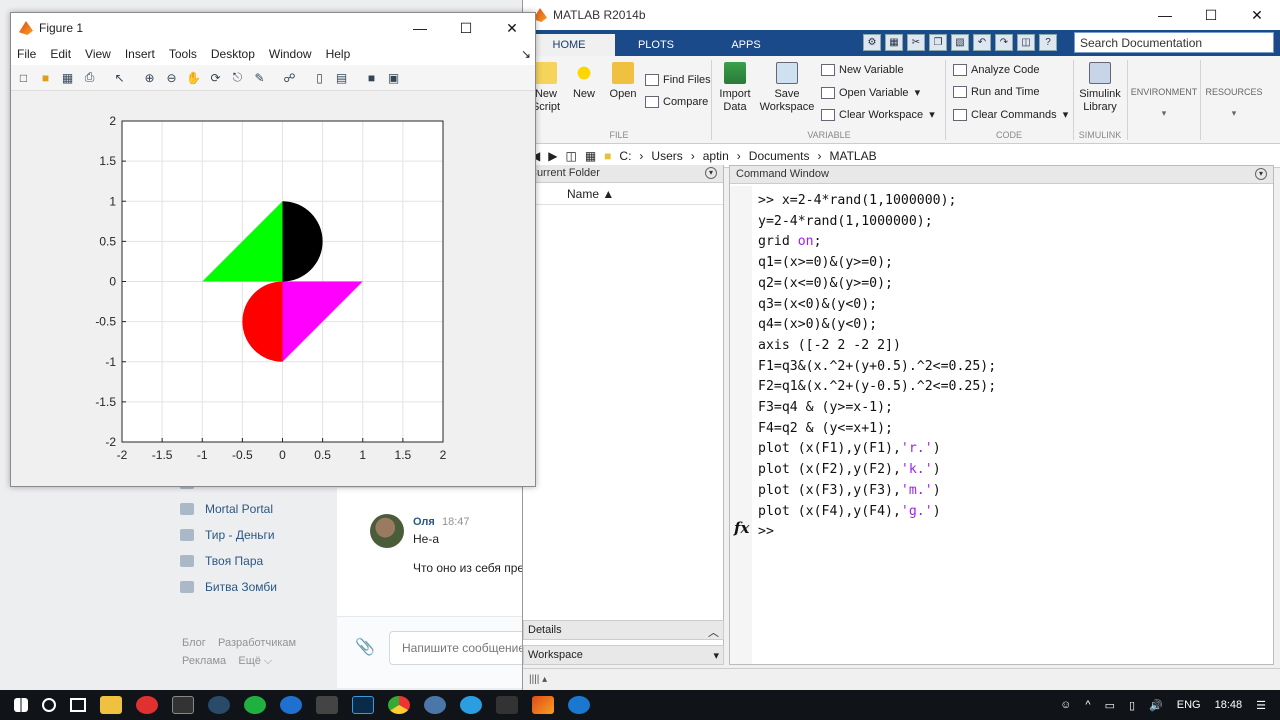 Image resolution: width=1280 pixels, height=720 pixels. Describe the element at coordinates (140, 54) in the screenshot. I see `menu-insert: Insert` at that location.